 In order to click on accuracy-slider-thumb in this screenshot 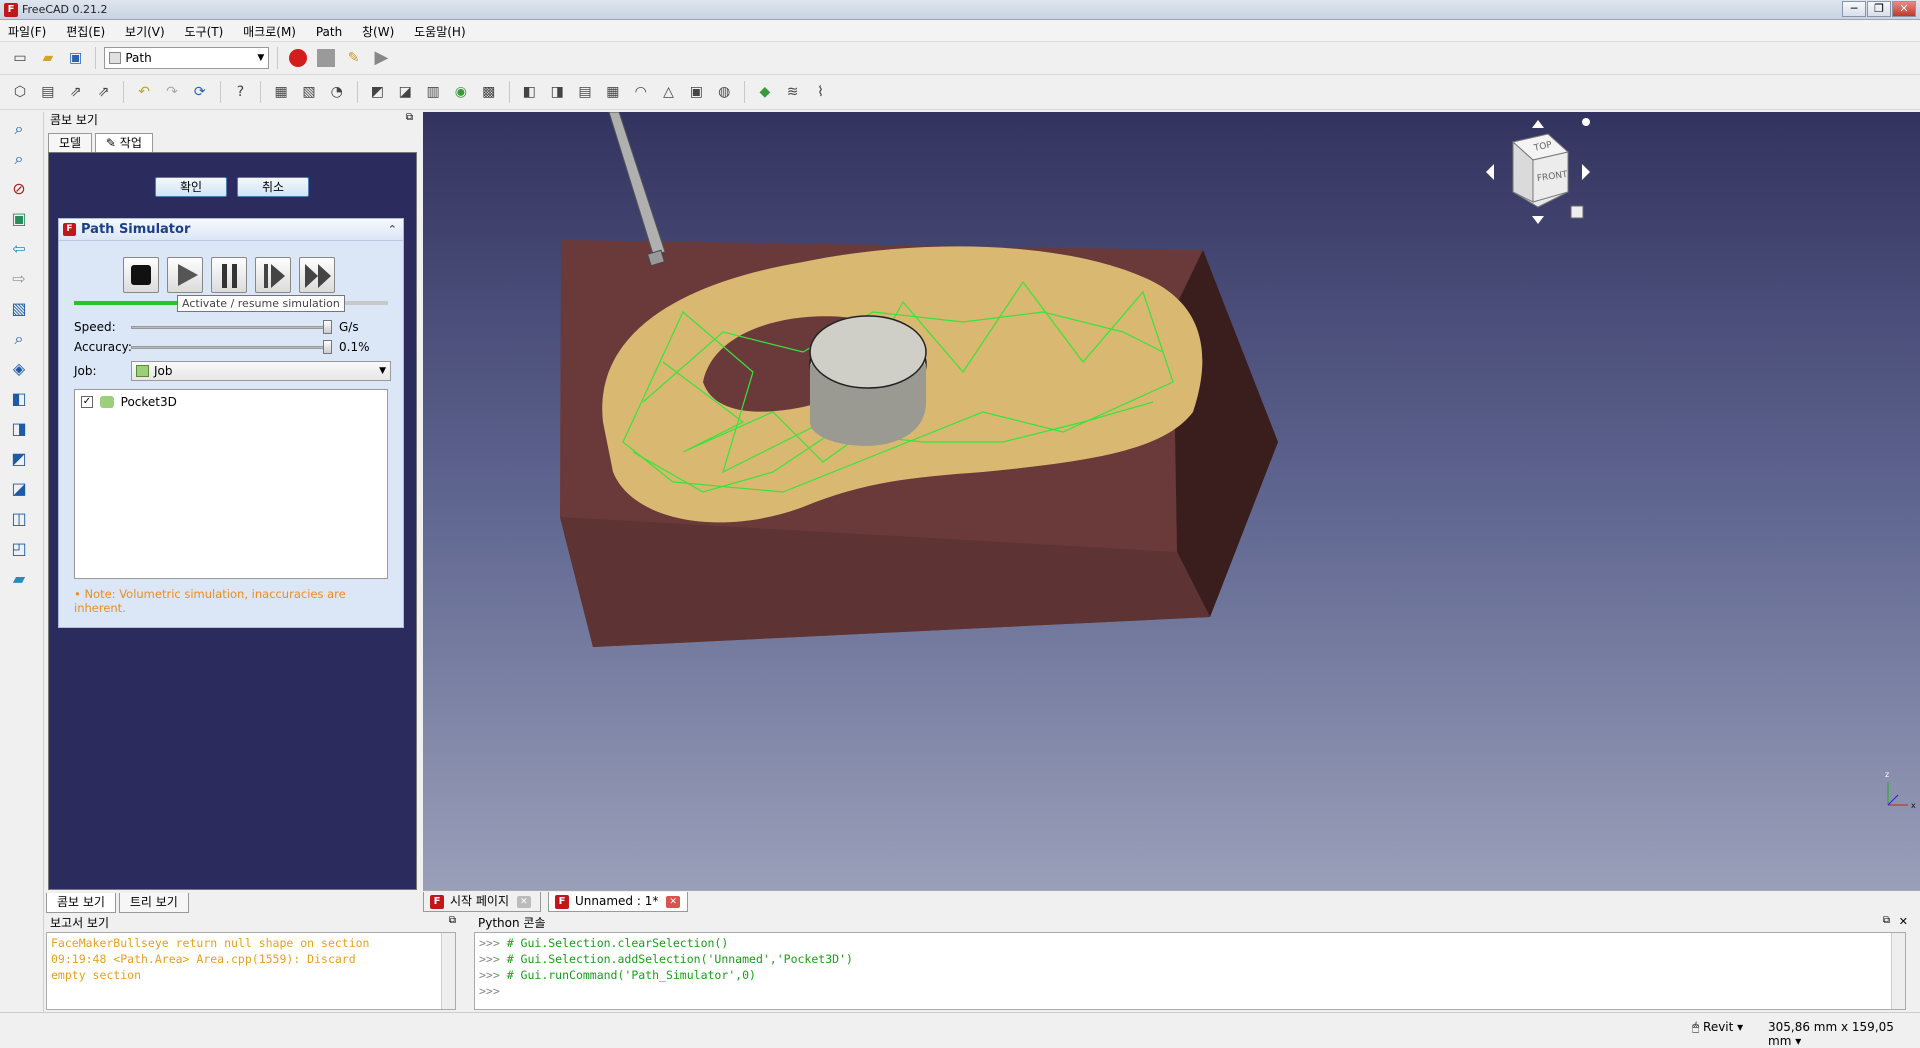, I will do `click(327, 347)`.